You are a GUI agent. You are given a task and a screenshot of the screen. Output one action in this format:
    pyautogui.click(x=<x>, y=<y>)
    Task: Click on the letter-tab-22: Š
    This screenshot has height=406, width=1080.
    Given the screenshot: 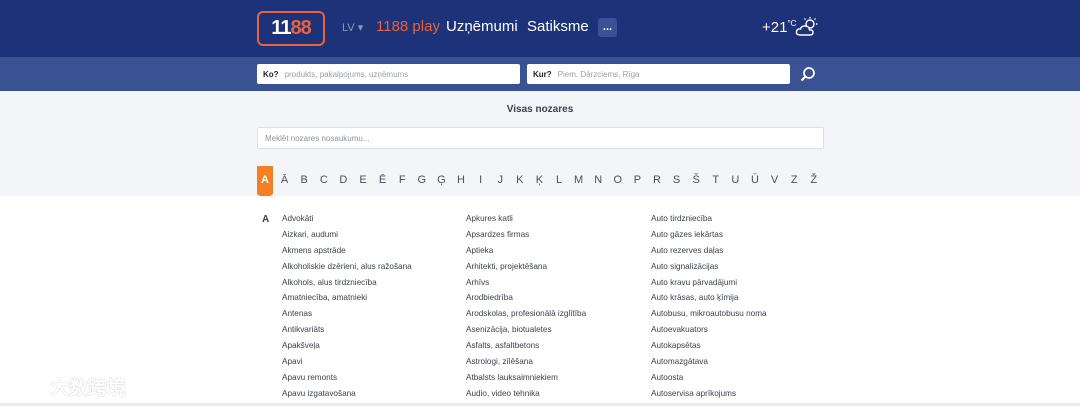 What is the action you would take?
    pyautogui.click(x=696, y=180)
    